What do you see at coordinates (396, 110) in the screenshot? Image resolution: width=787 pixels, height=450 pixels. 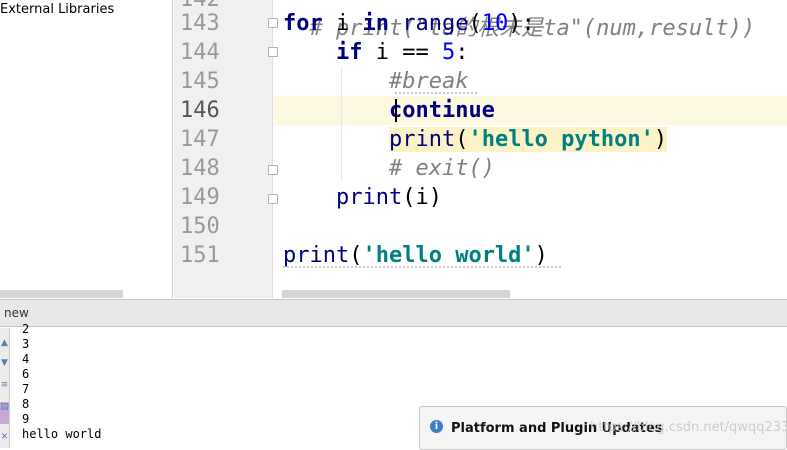 I see `text-caret` at bounding box center [396, 110].